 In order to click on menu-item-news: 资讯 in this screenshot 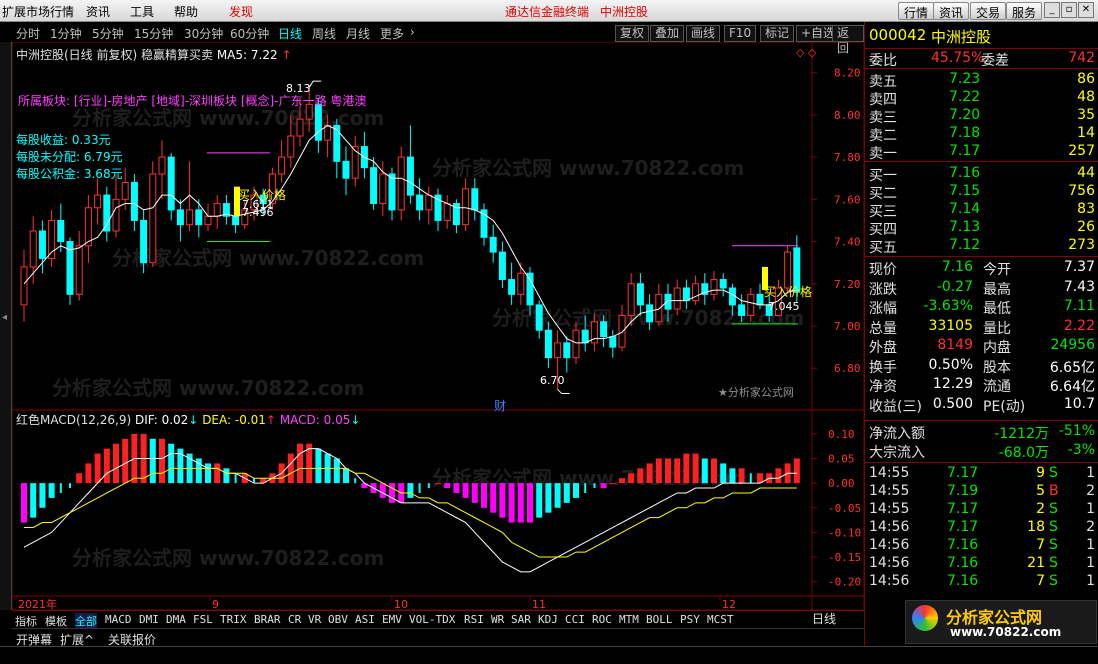, I will do `click(98, 11)`.